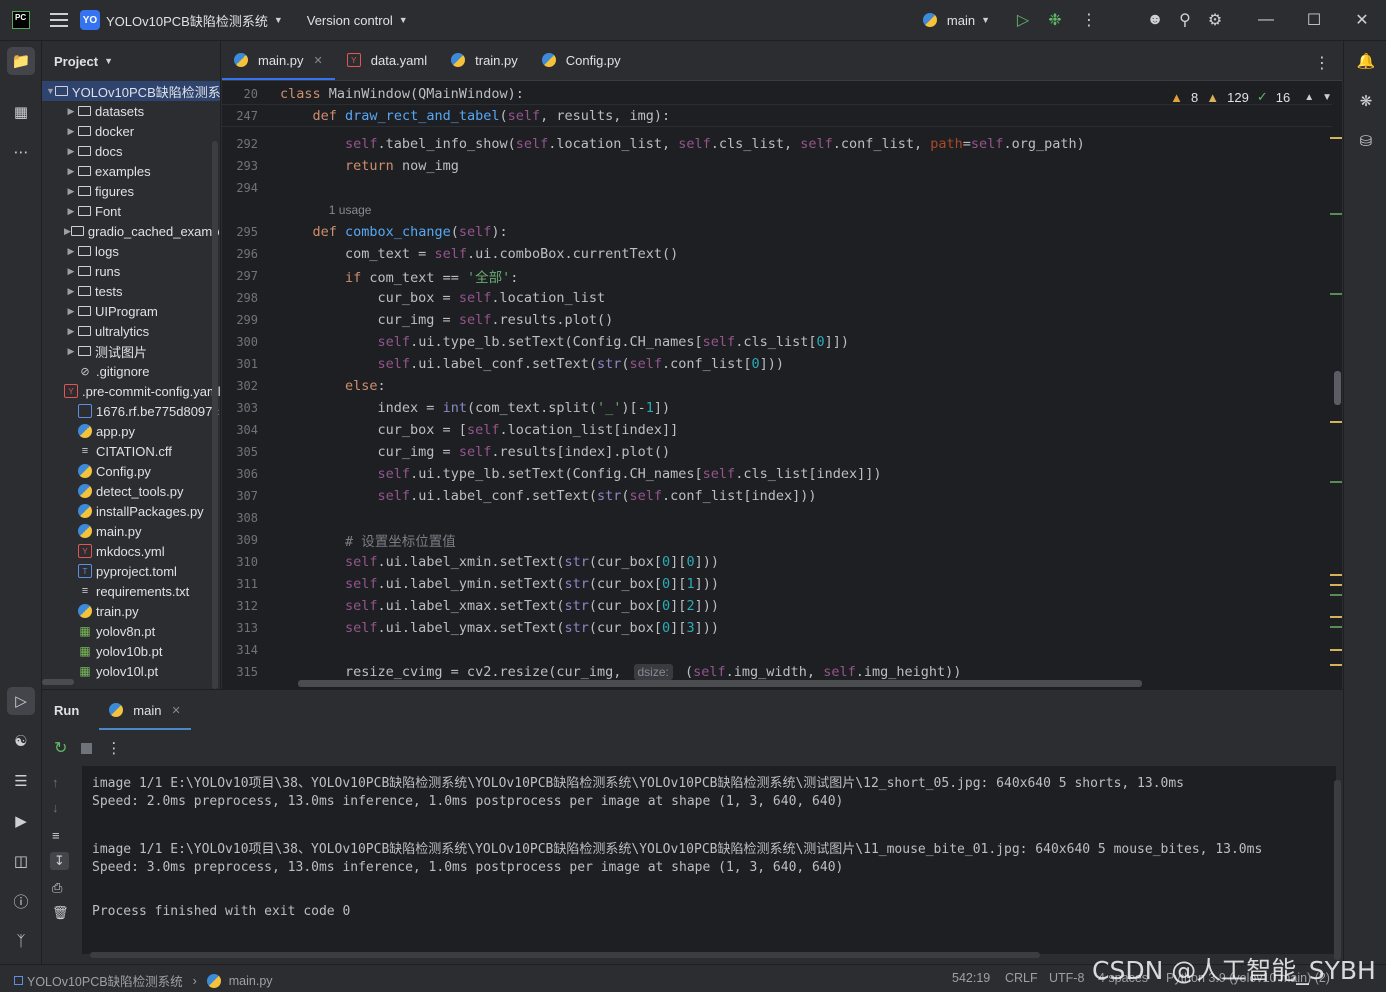 The image size is (1386, 992). What do you see at coordinates (251, 981) in the screenshot?
I see `breadcrumb-file: main.py` at bounding box center [251, 981].